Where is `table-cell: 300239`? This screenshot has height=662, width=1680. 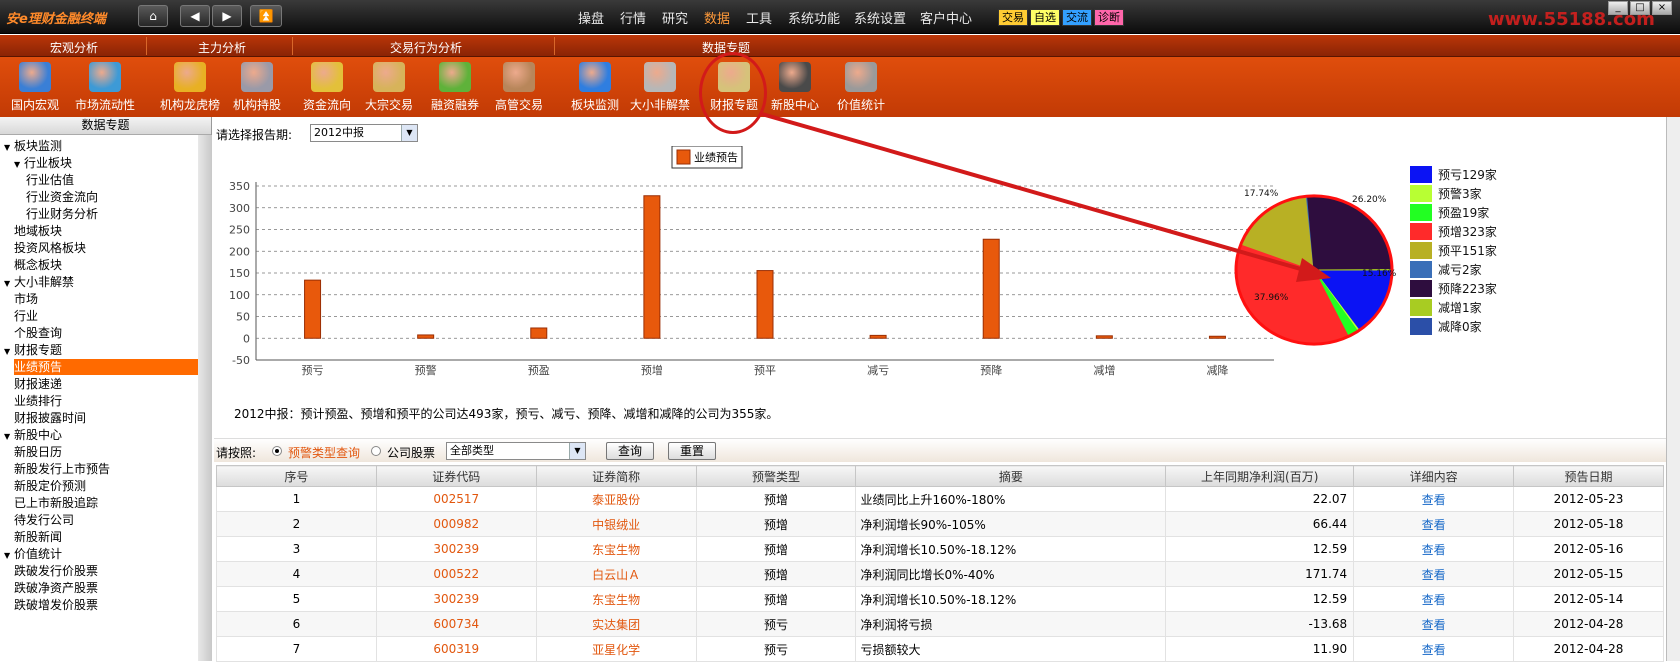
table-cell: 300239 is located at coordinates (456, 599).